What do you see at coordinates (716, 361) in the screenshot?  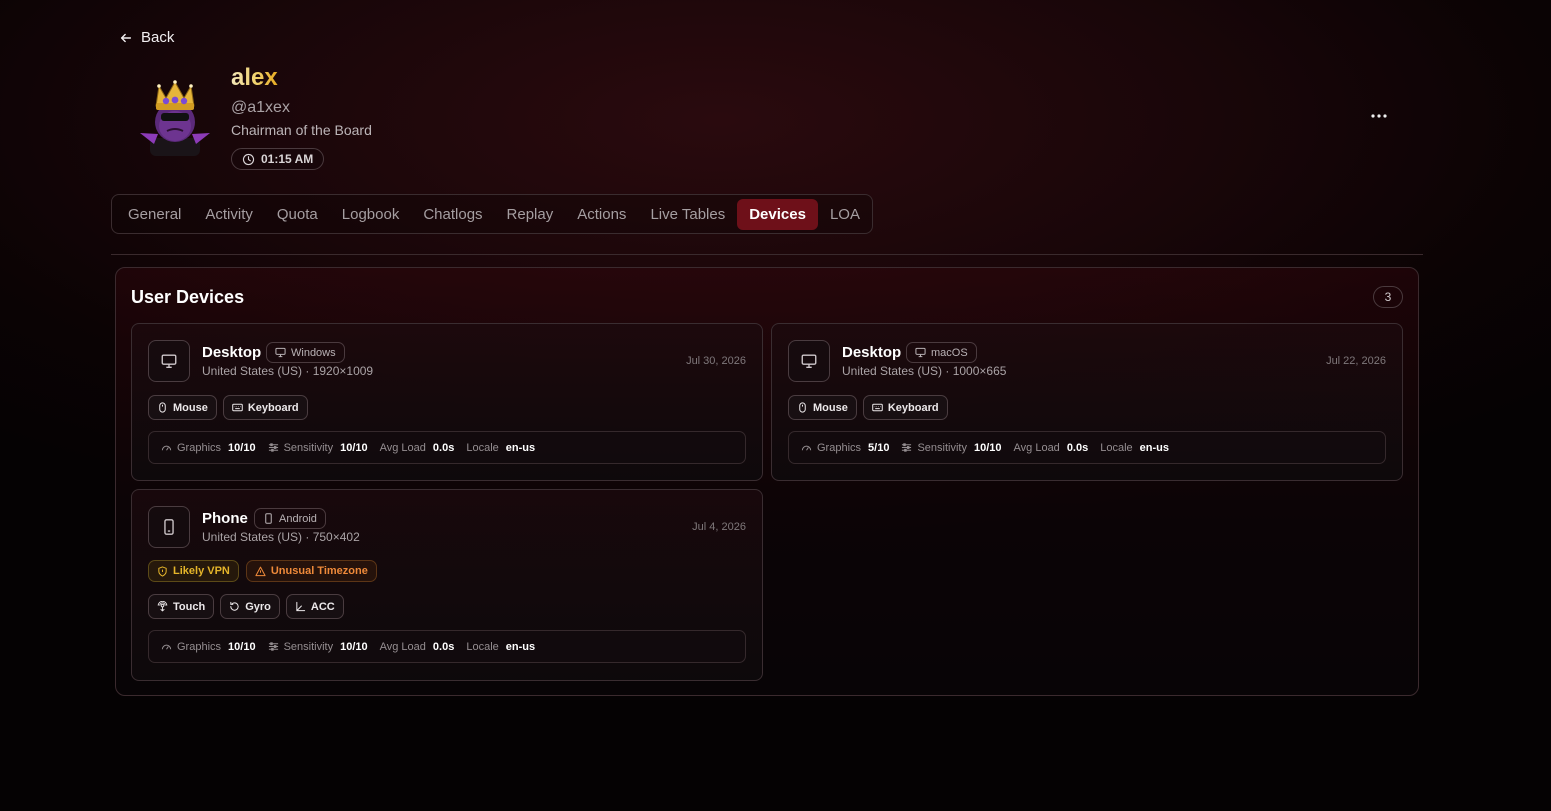 I see `device-date: Jul 30, 2026` at bounding box center [716, 361].